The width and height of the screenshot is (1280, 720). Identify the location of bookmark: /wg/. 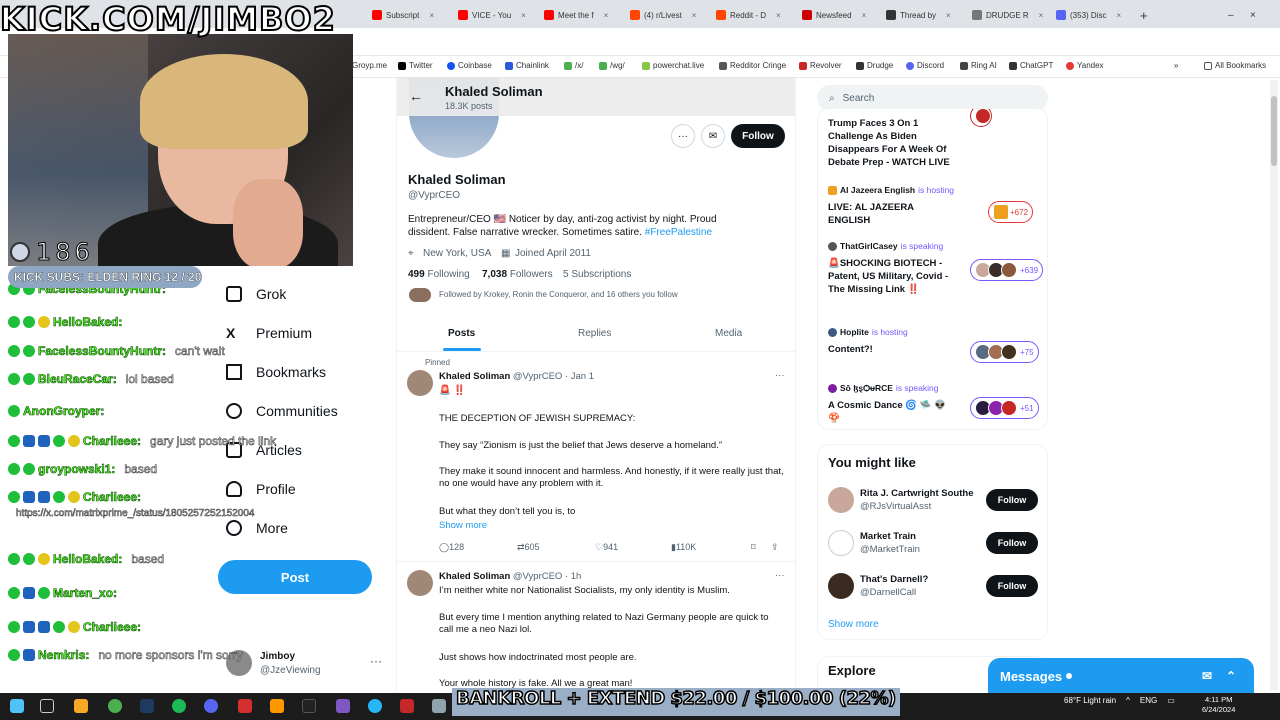
(612, 65).